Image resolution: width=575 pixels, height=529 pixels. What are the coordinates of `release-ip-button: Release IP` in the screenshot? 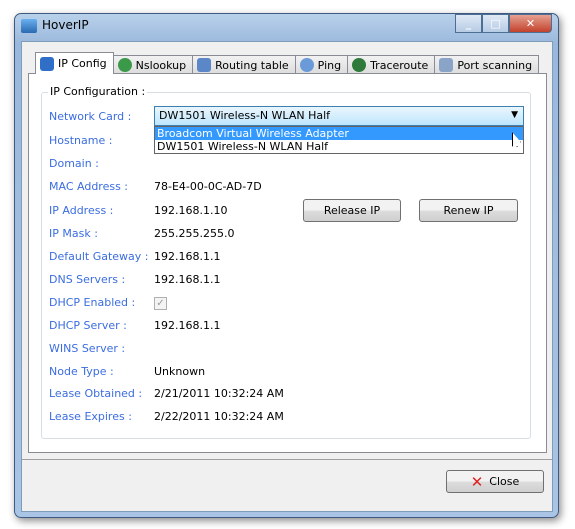 It's located at (352, 210).